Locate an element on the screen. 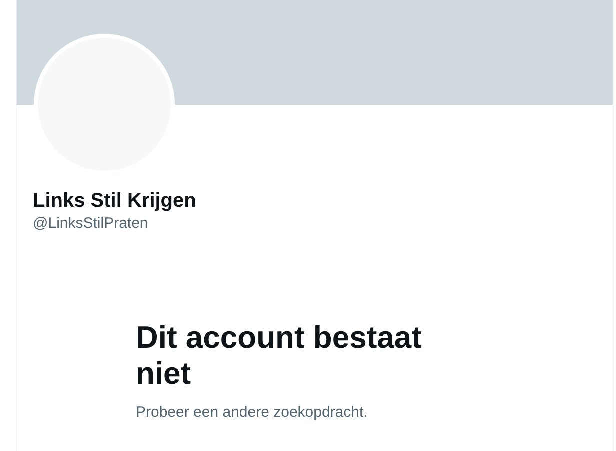 The image size is (616, 451). empty-state-title: Dit account bestaat niet is located at coordinates (279, 356).